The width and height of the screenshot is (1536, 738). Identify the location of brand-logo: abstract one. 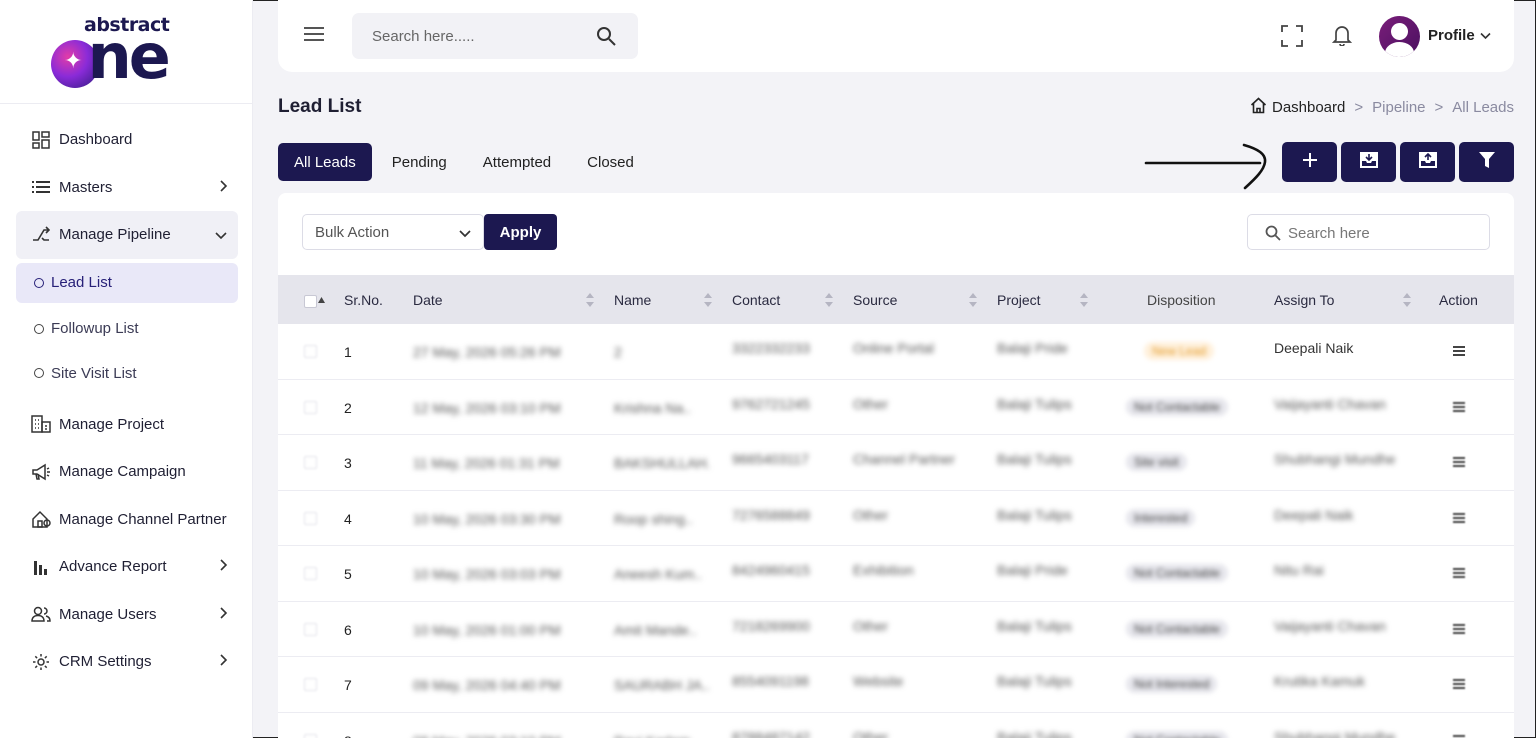
(128, 53).